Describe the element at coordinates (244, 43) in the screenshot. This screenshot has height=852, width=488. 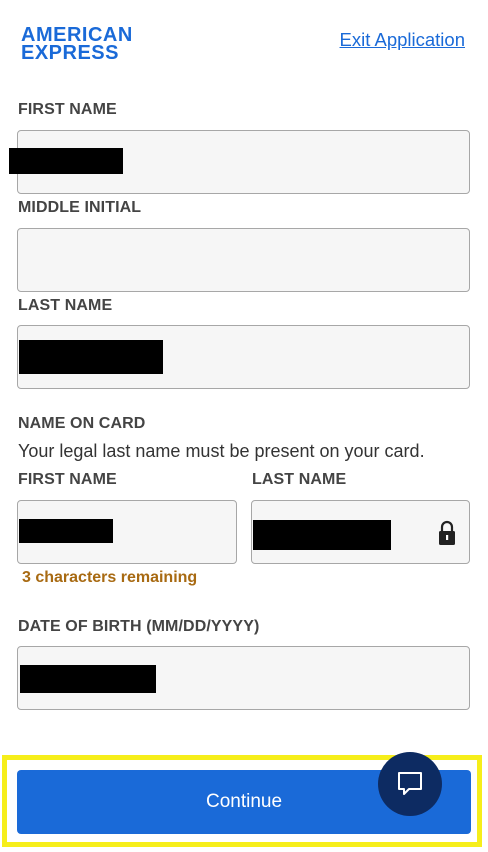
I see `header: AMERICAN EXPRESS Exit Application` at that location.